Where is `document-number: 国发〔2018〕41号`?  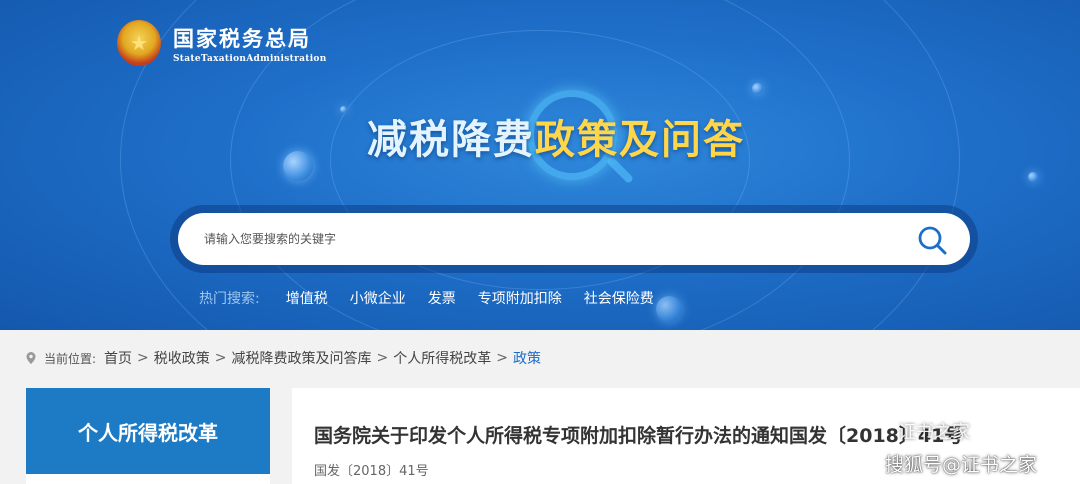
document-number: 国发〔2018〕41号 is located at coordinates (371, 471).